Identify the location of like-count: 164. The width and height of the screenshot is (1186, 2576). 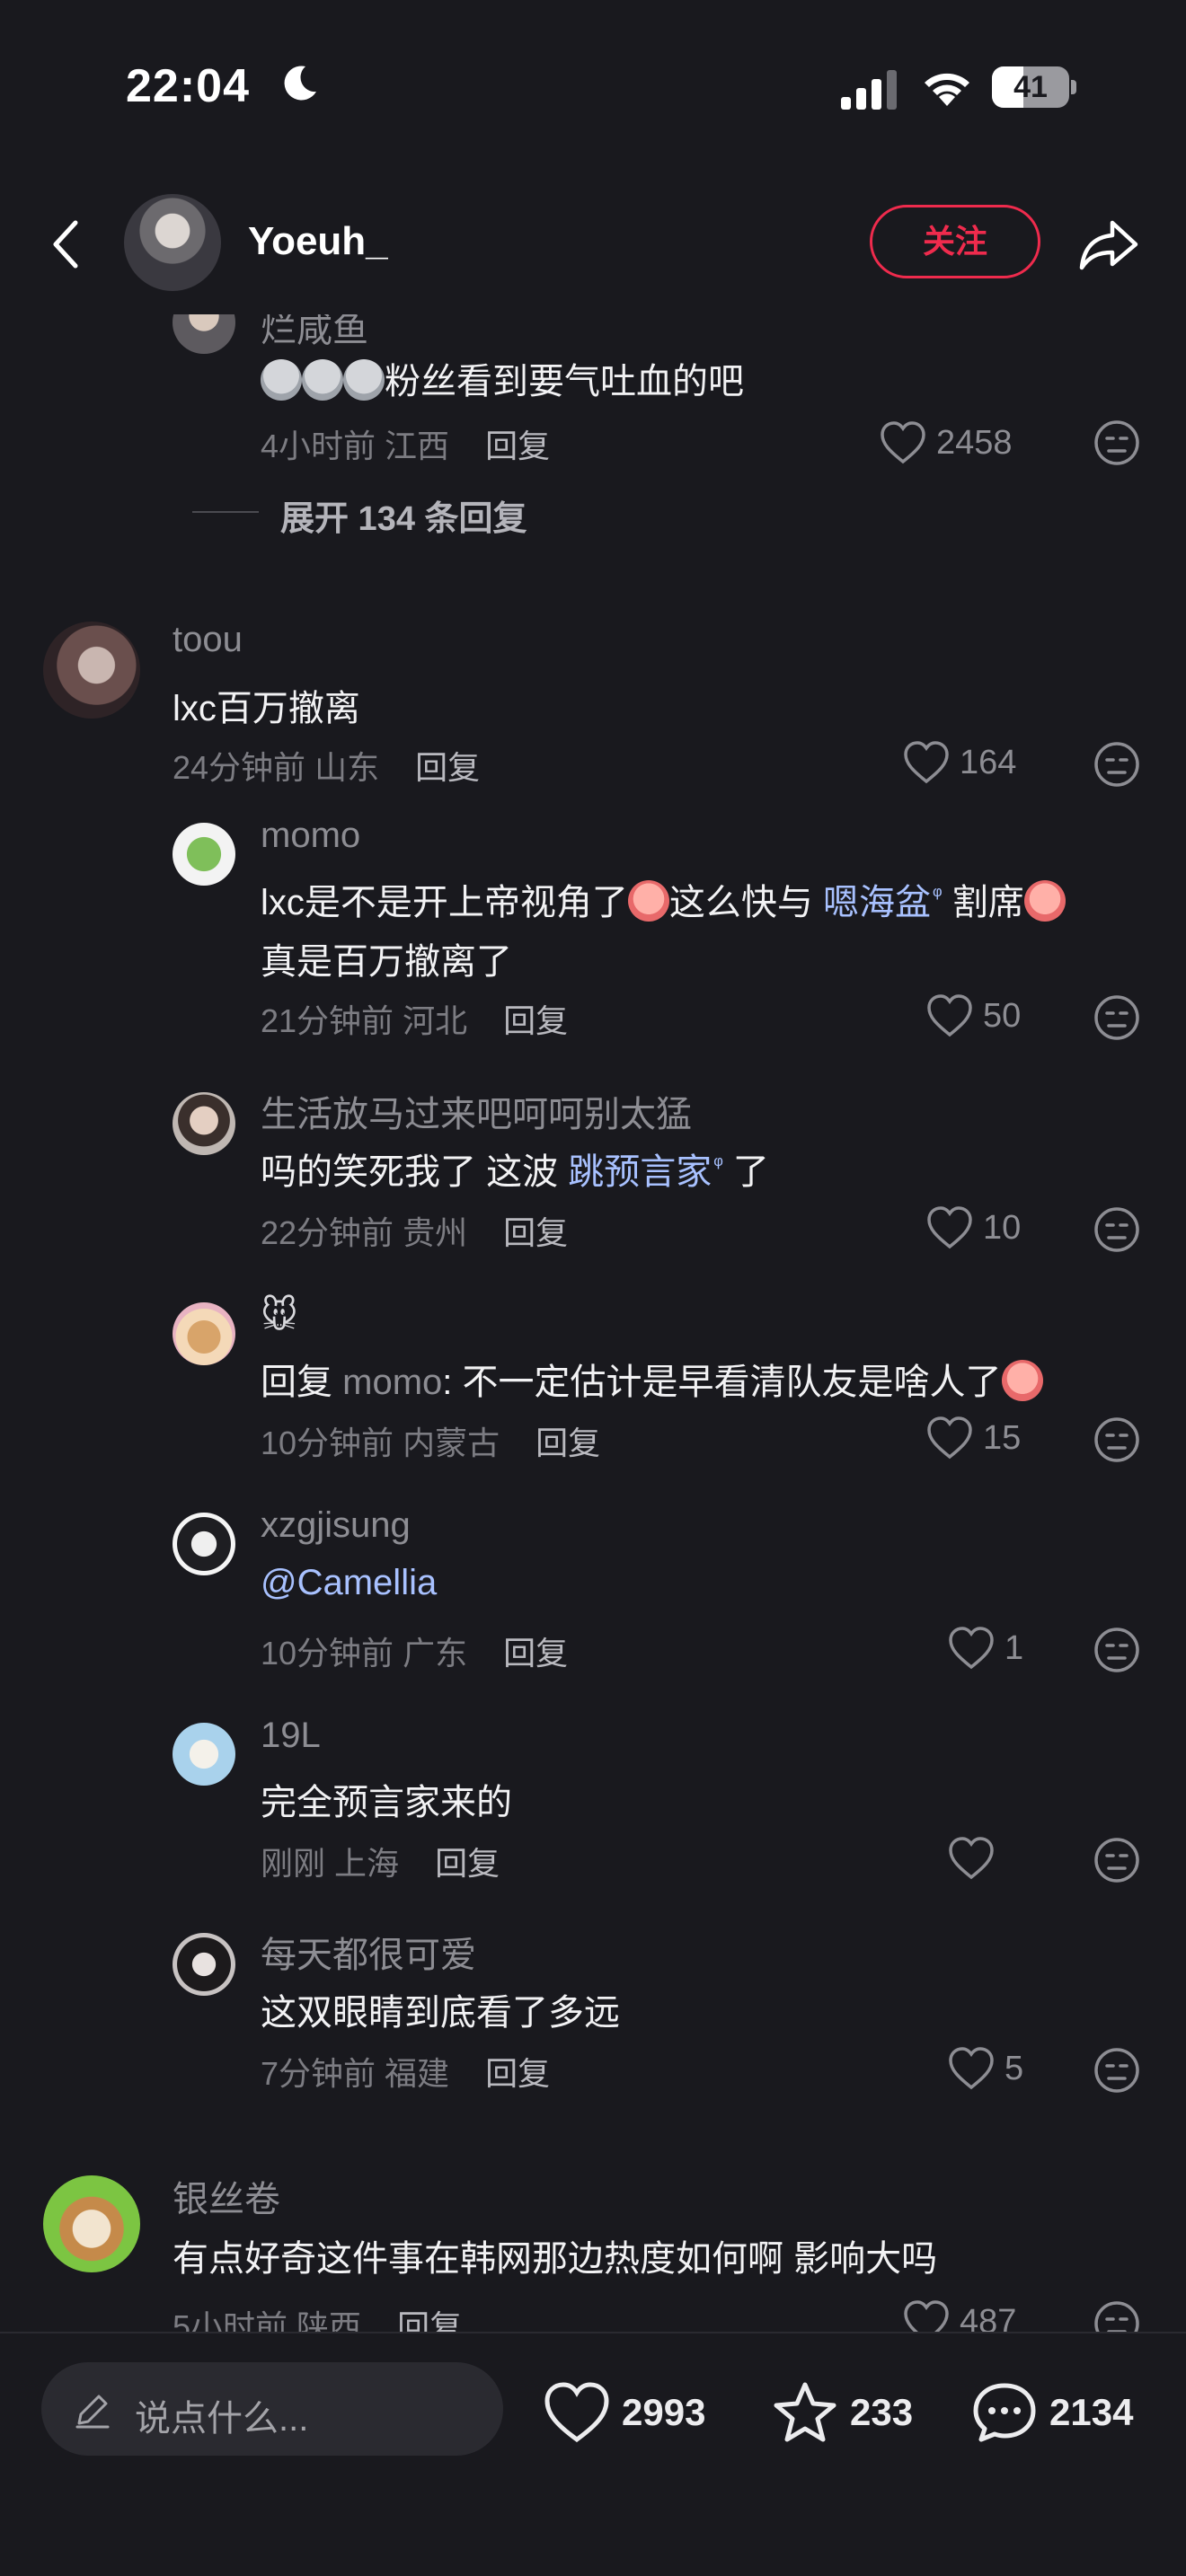
(988, 762).